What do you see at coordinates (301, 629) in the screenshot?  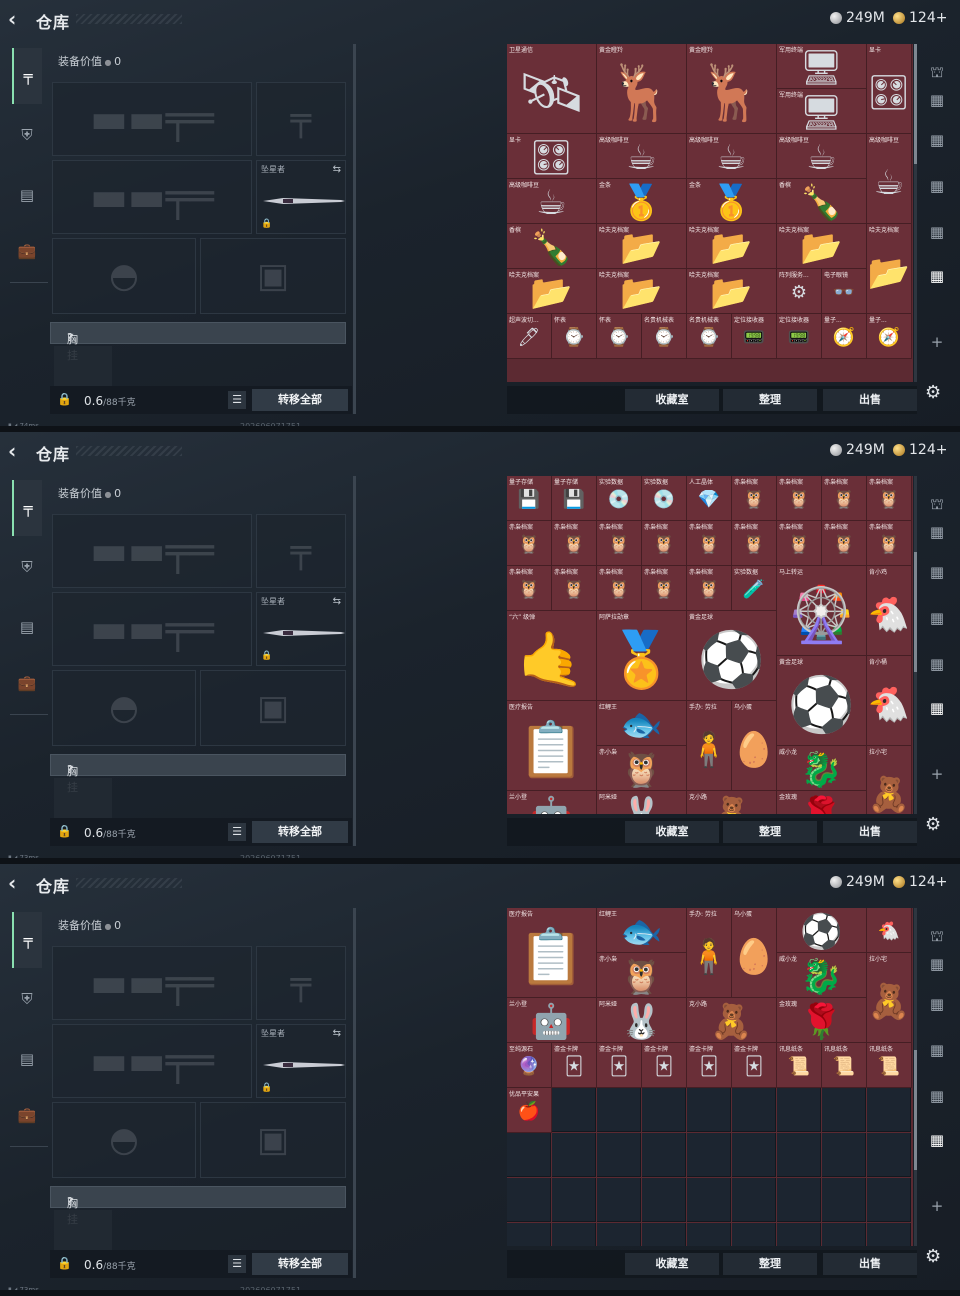 I see `melee-slot: 坠星者 ⇆ 🔒` at bounding box center [301, 629].